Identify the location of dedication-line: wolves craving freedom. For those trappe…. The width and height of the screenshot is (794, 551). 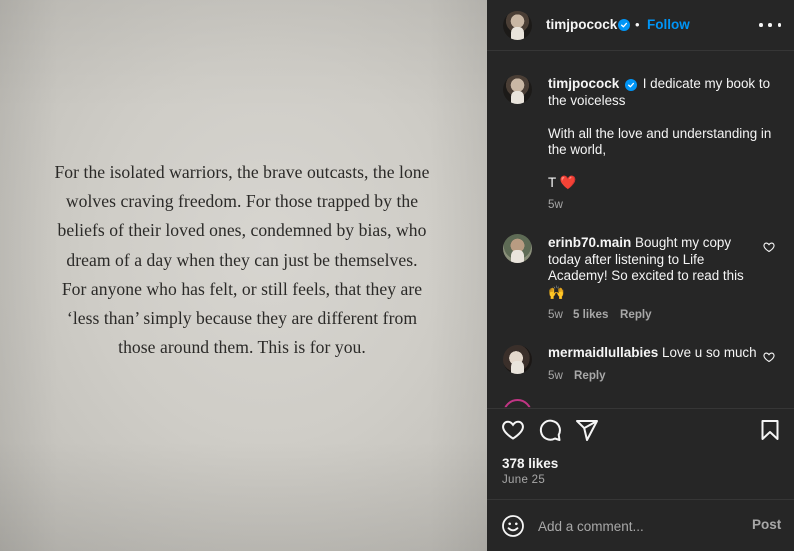
(242, 201).